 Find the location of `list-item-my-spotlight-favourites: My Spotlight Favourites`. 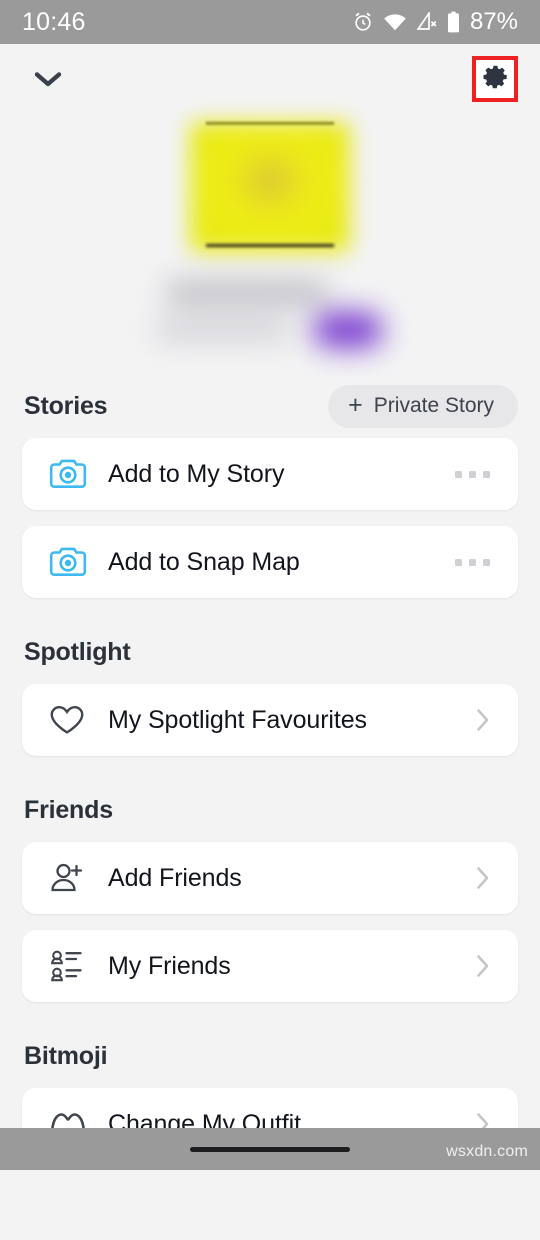

list-item-my-spotlight-favourites: My Spotlight Favourites is located at coordinates (270, 720).